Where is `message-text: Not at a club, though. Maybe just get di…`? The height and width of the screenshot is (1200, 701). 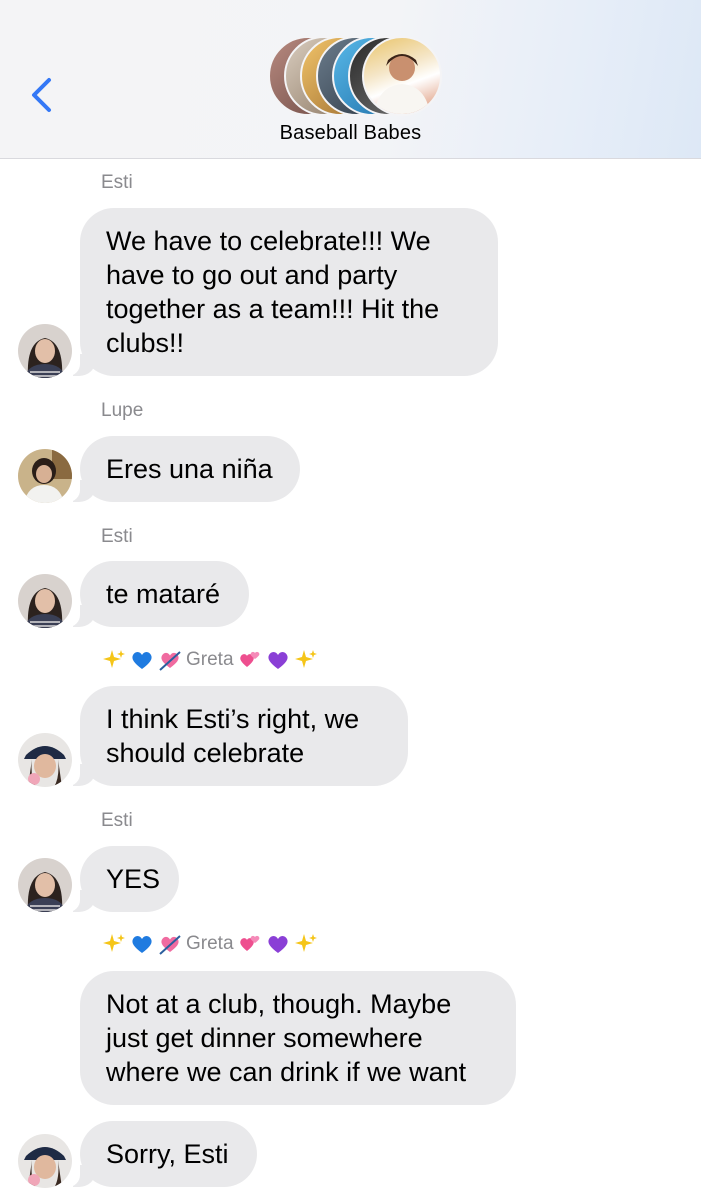 message-text: Not at a club, though. Maybe just get di… is located at coordinates (286, 1038).